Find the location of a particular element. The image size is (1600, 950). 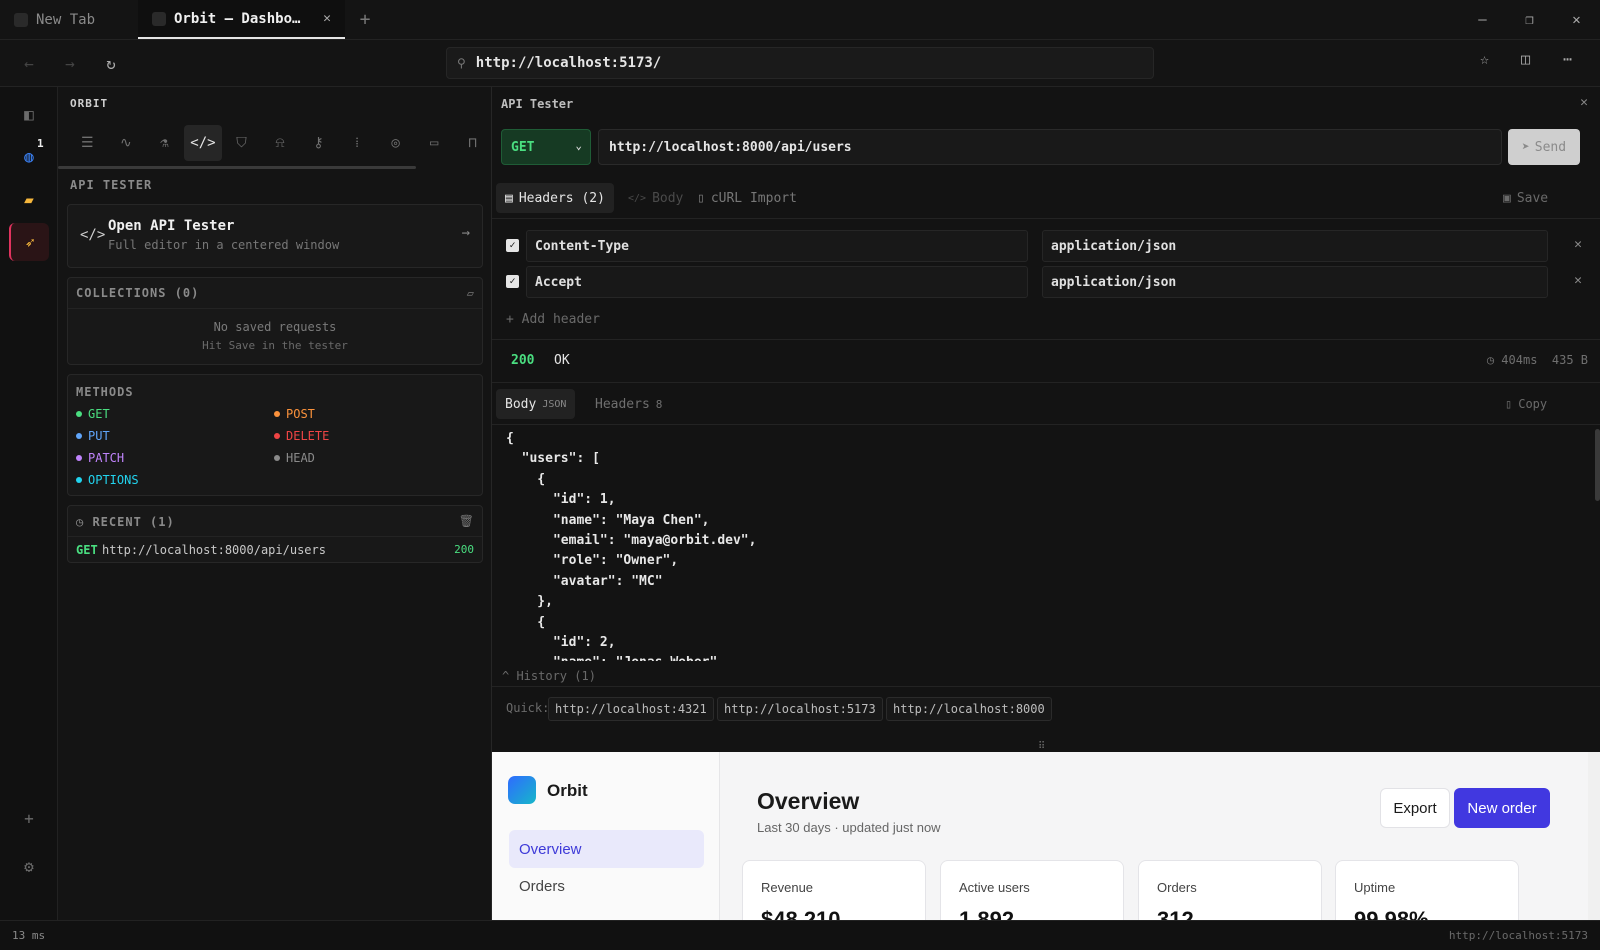

page-title: Overview is located at coordinates (808, 801).